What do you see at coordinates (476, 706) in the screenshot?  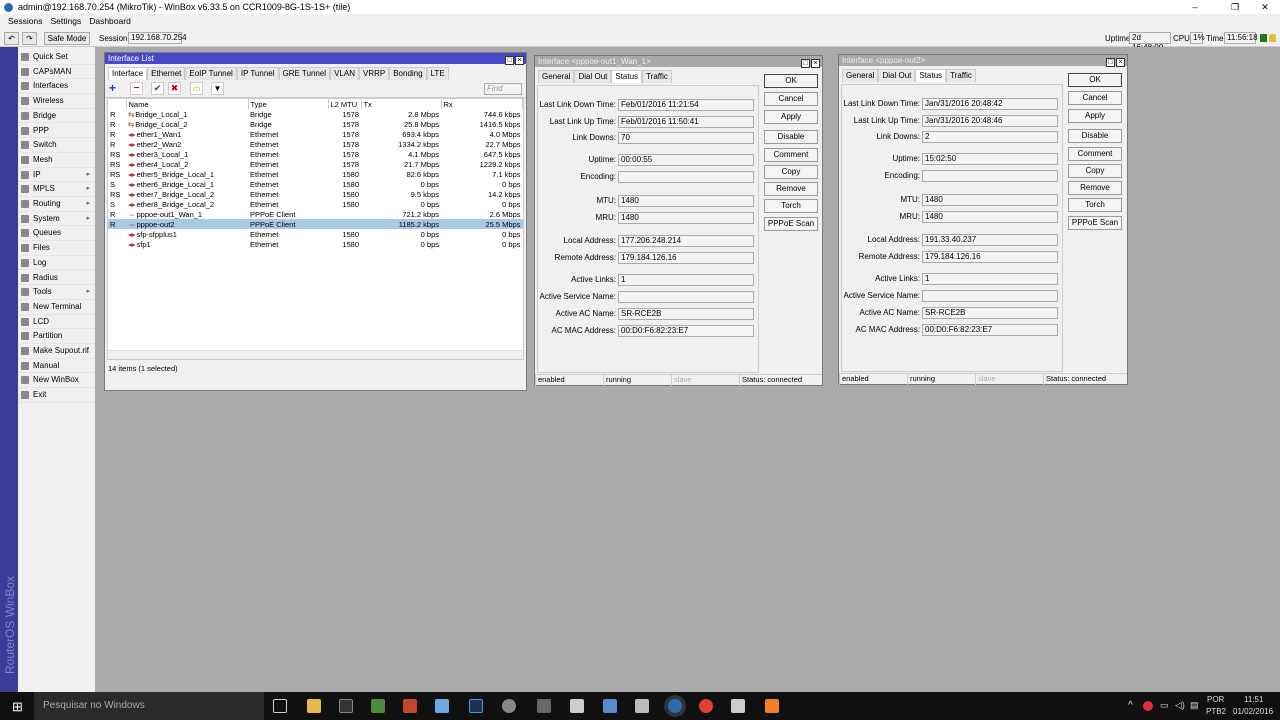 I see `photoshop-icon` at bounding box center [476, 706].